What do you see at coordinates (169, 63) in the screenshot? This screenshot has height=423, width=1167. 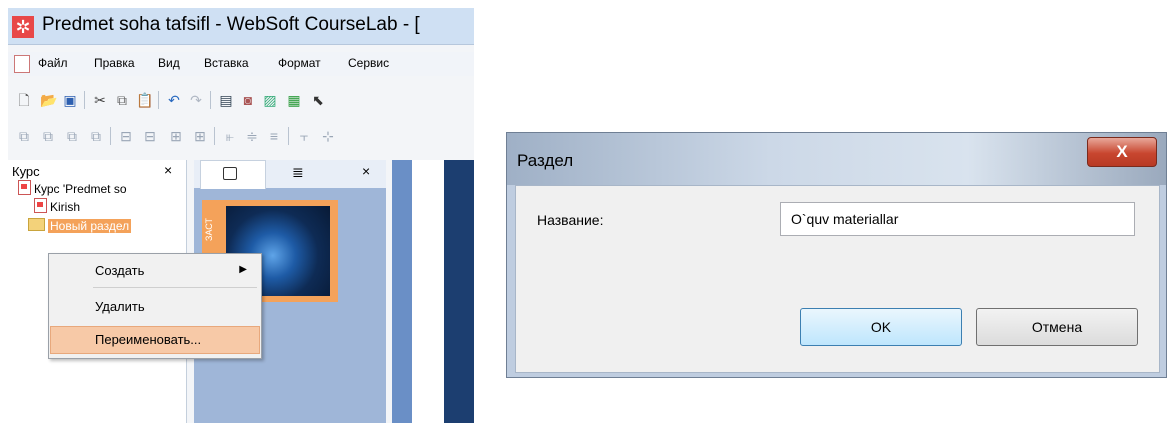 I see `menu-view: Вид` at bounding box center [169, 63].